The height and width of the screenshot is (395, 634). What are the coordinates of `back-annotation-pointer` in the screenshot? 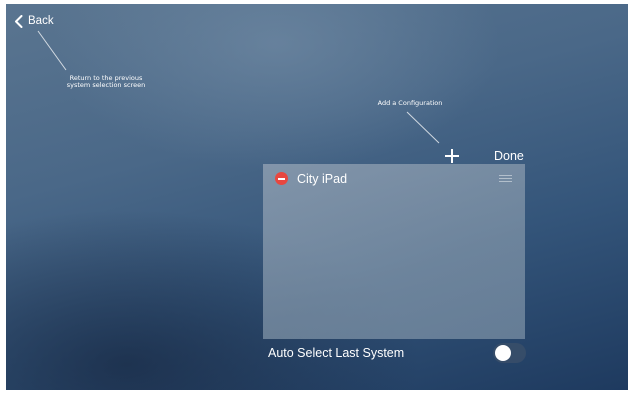 It's located at (52, 50).